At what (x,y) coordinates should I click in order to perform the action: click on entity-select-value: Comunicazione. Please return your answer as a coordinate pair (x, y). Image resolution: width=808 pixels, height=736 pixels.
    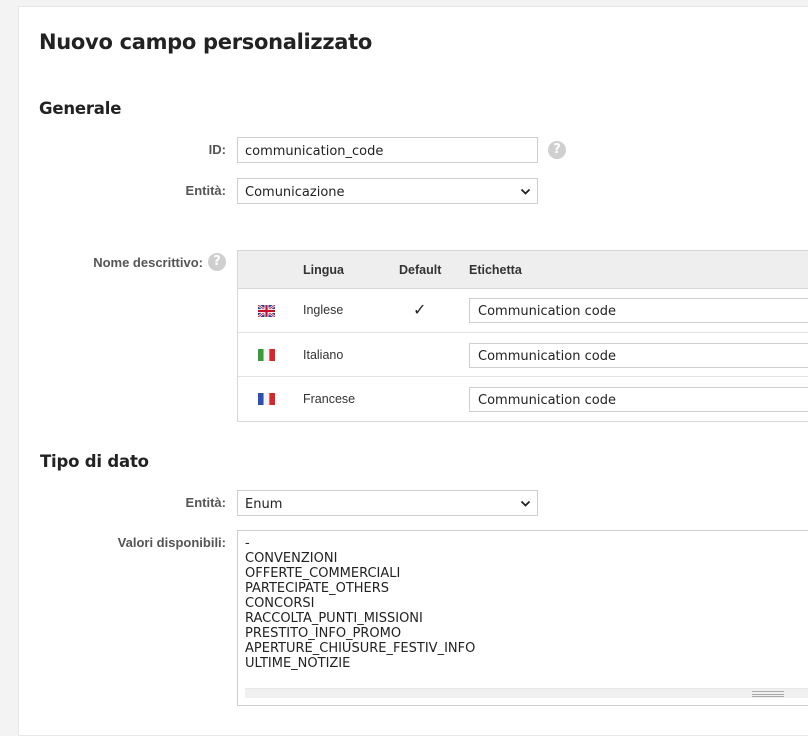
    Looking at the image, I should click on (295, 192).